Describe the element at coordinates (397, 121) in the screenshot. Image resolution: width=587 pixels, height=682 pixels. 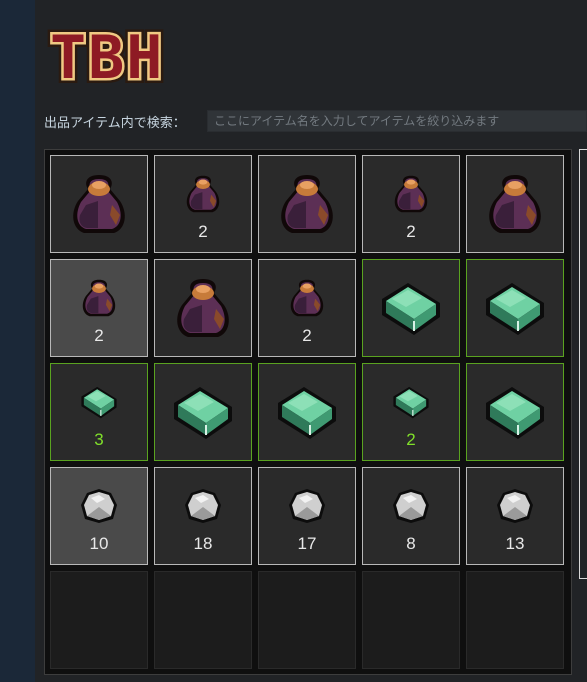
I see `search-input` at that location.